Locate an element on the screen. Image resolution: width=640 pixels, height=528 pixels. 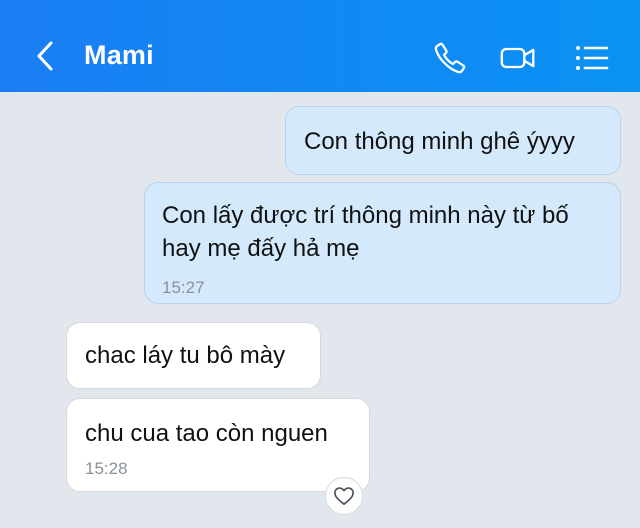
sent-message: Con thông minh ghê ýyyy is located at coordinates (453, 140).